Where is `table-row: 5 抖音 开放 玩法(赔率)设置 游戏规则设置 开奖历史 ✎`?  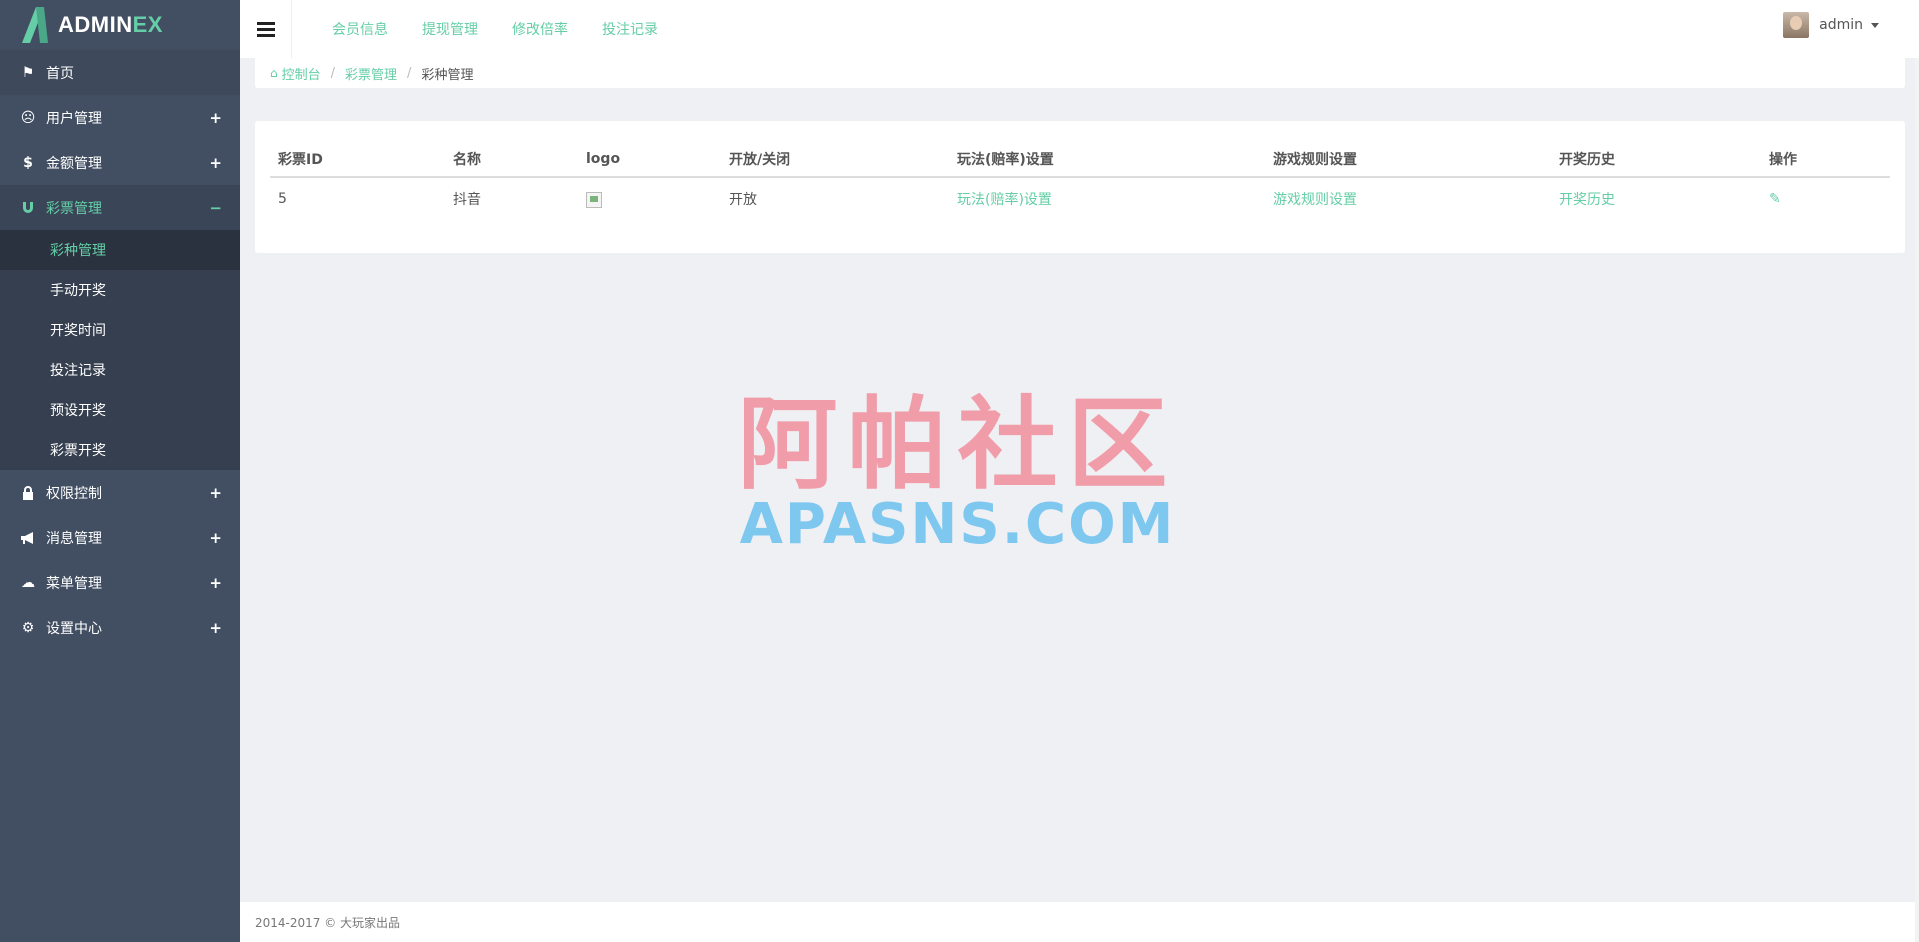
table-row: 5 抖音 开放 玩法(赔率)设置 游戏规则设置 开奖历史 ✎ is located at coordinates (1080, 198).